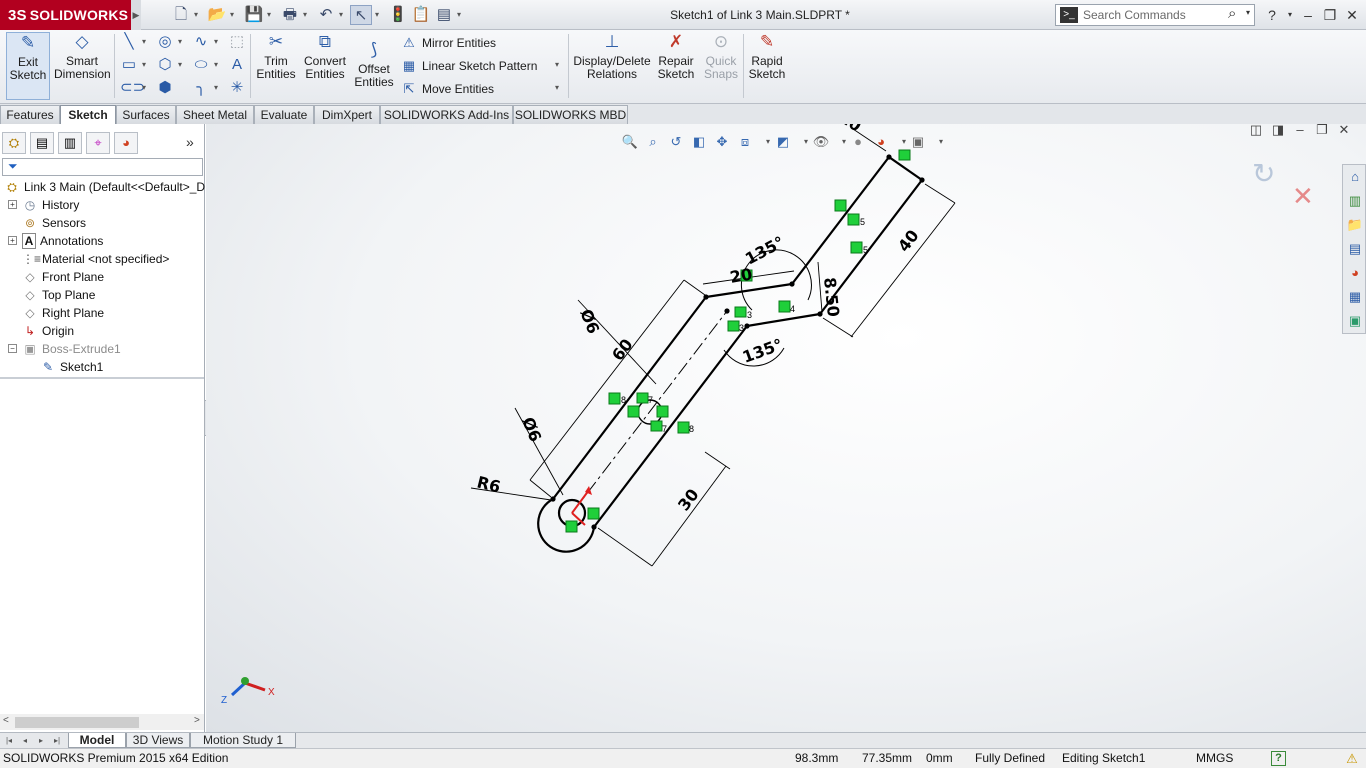 The width and height of the screenshot is (1366, 768). What do you see at coordinates (343, 15) in the screenshot?
I see `undo-dropdown-icon: ▾` at bounding box center [343, 15].